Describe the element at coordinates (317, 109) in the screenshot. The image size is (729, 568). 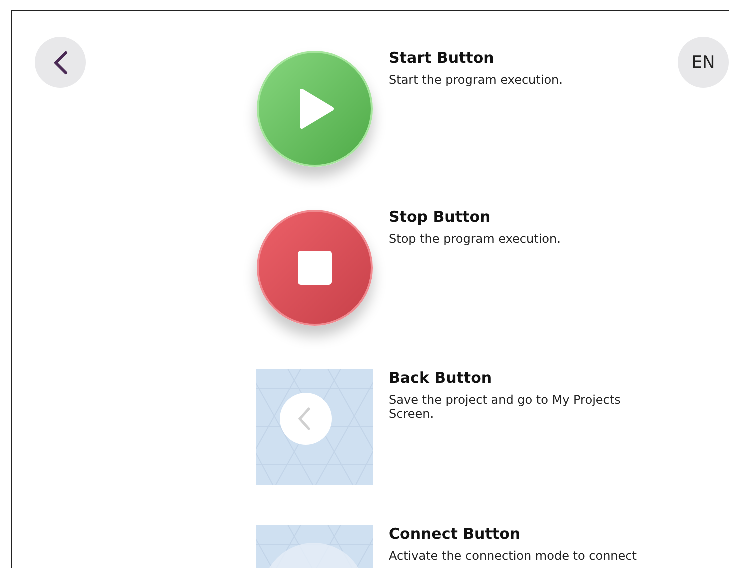
I see `play-icon` at that location.